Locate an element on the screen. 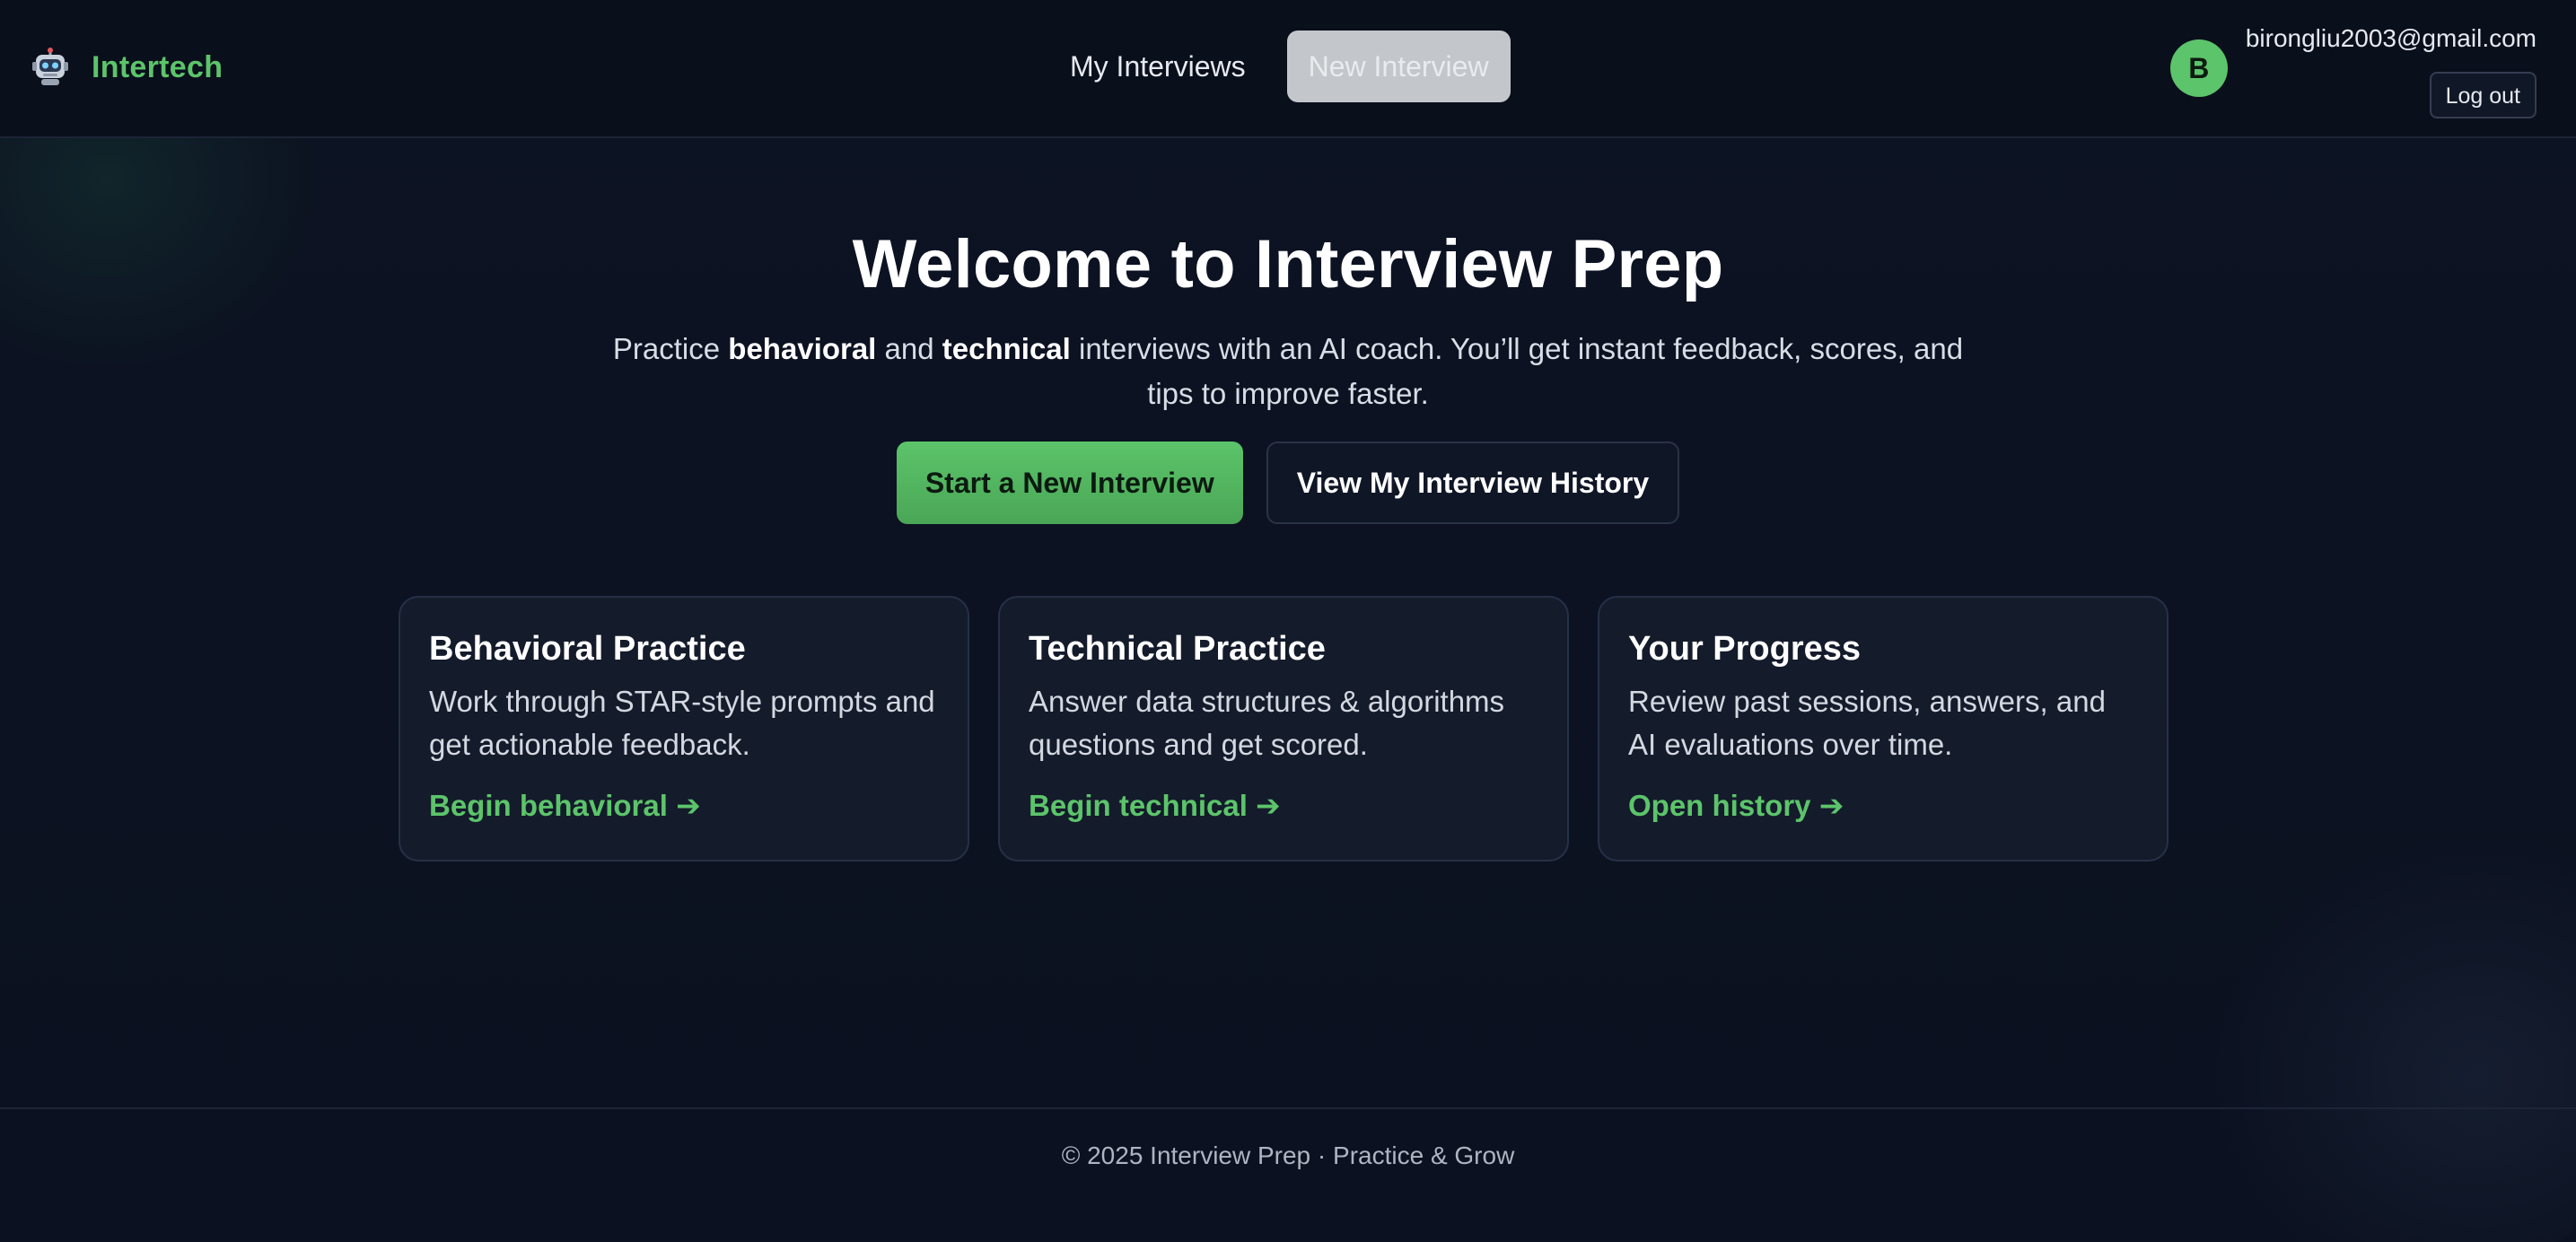  user-menu: B birongliu2003@gmail.com Log out is located at coordinates (2353, 70).